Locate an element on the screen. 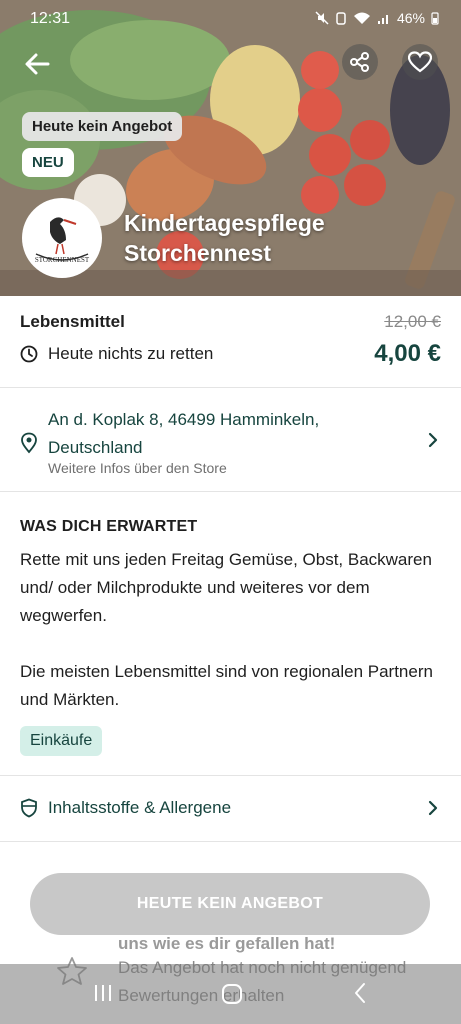 Image resolution: width=461 pixels, height=1024 pixels. status-icons: 46% is located at coordinates (377, 18).